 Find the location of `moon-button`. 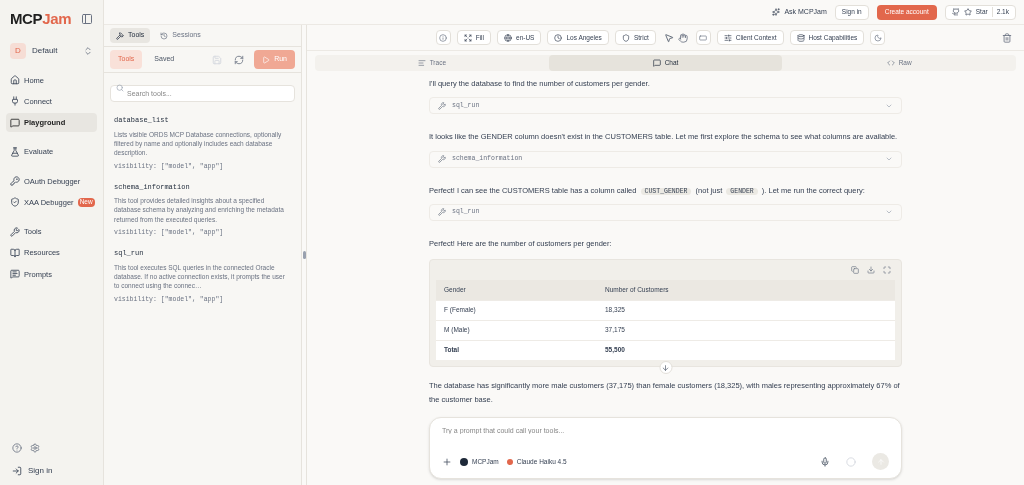

moon-button is located at coordinates (878, 37).